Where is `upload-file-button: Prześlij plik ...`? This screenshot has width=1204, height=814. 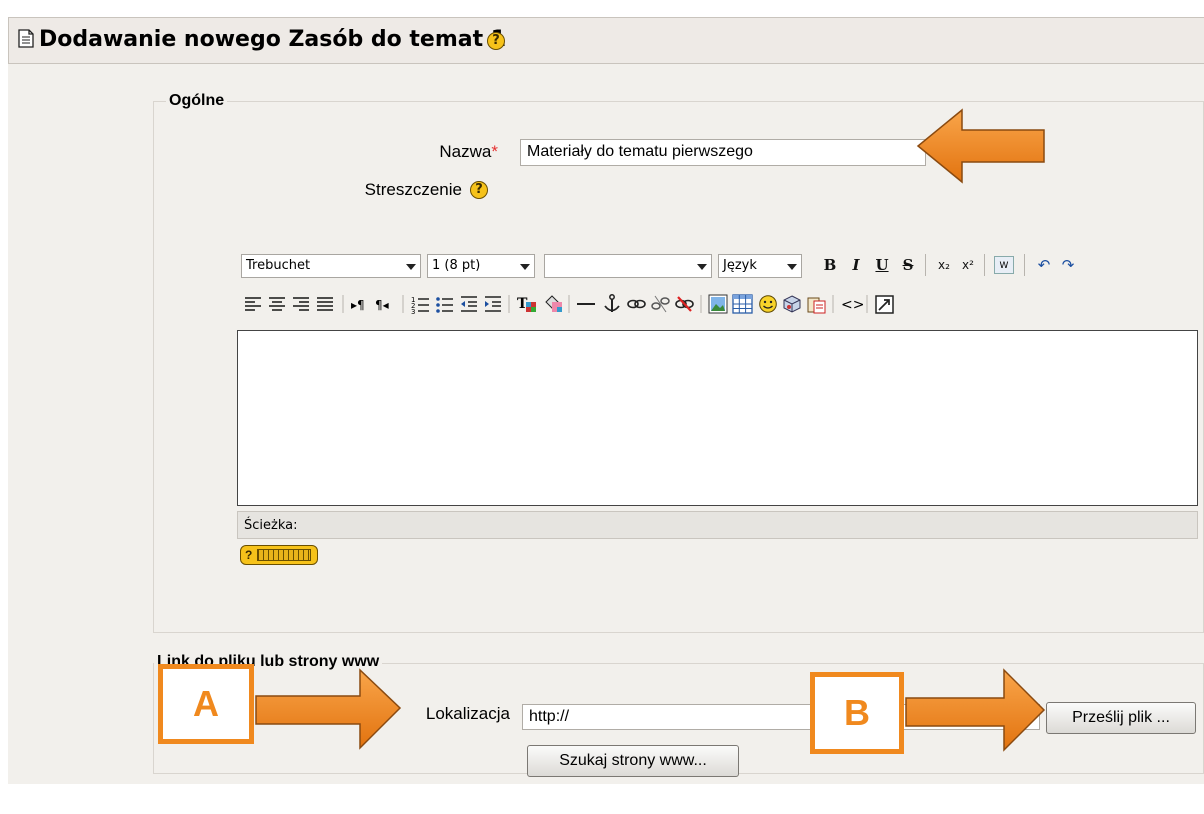
upload-file-button: Prześlij plik ... is located at coordinates (1121, 718).